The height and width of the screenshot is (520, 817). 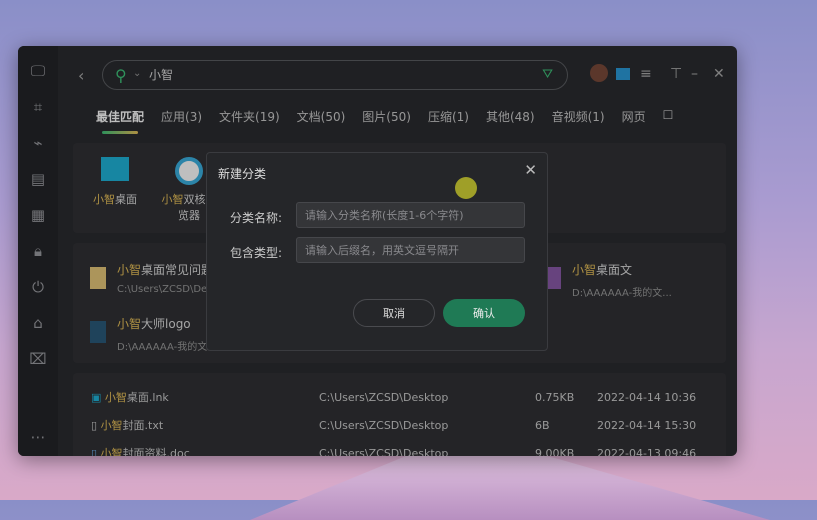 I want to click on cursor-highlight, so click(x=466, y=188).